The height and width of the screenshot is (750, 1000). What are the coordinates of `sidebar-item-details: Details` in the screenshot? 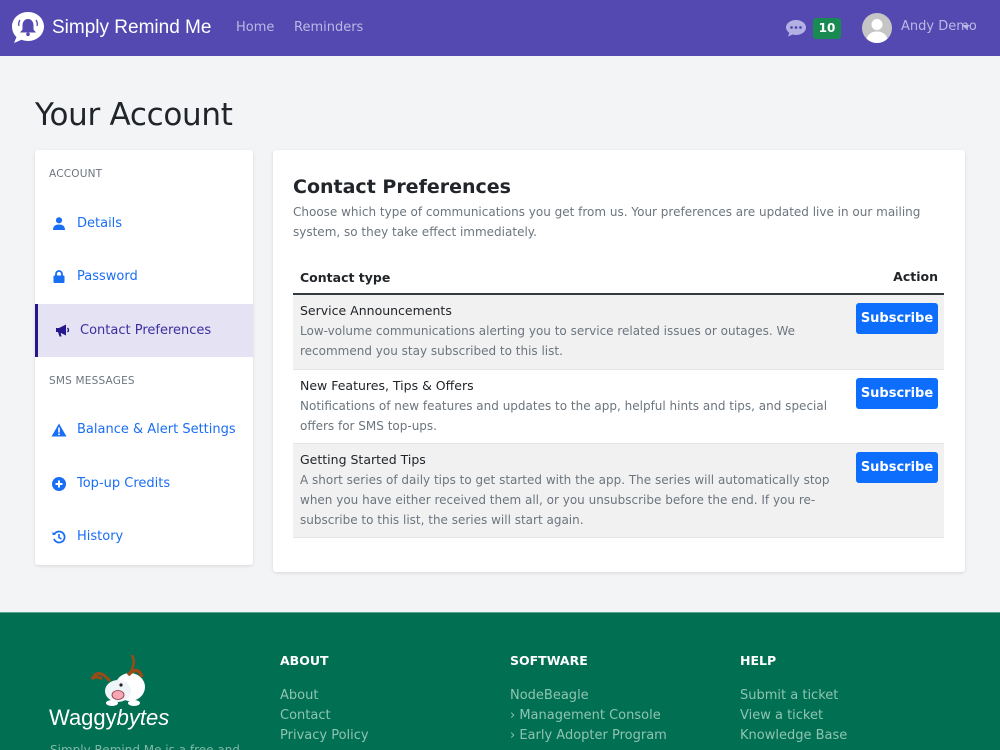 It's located at (144, 223).